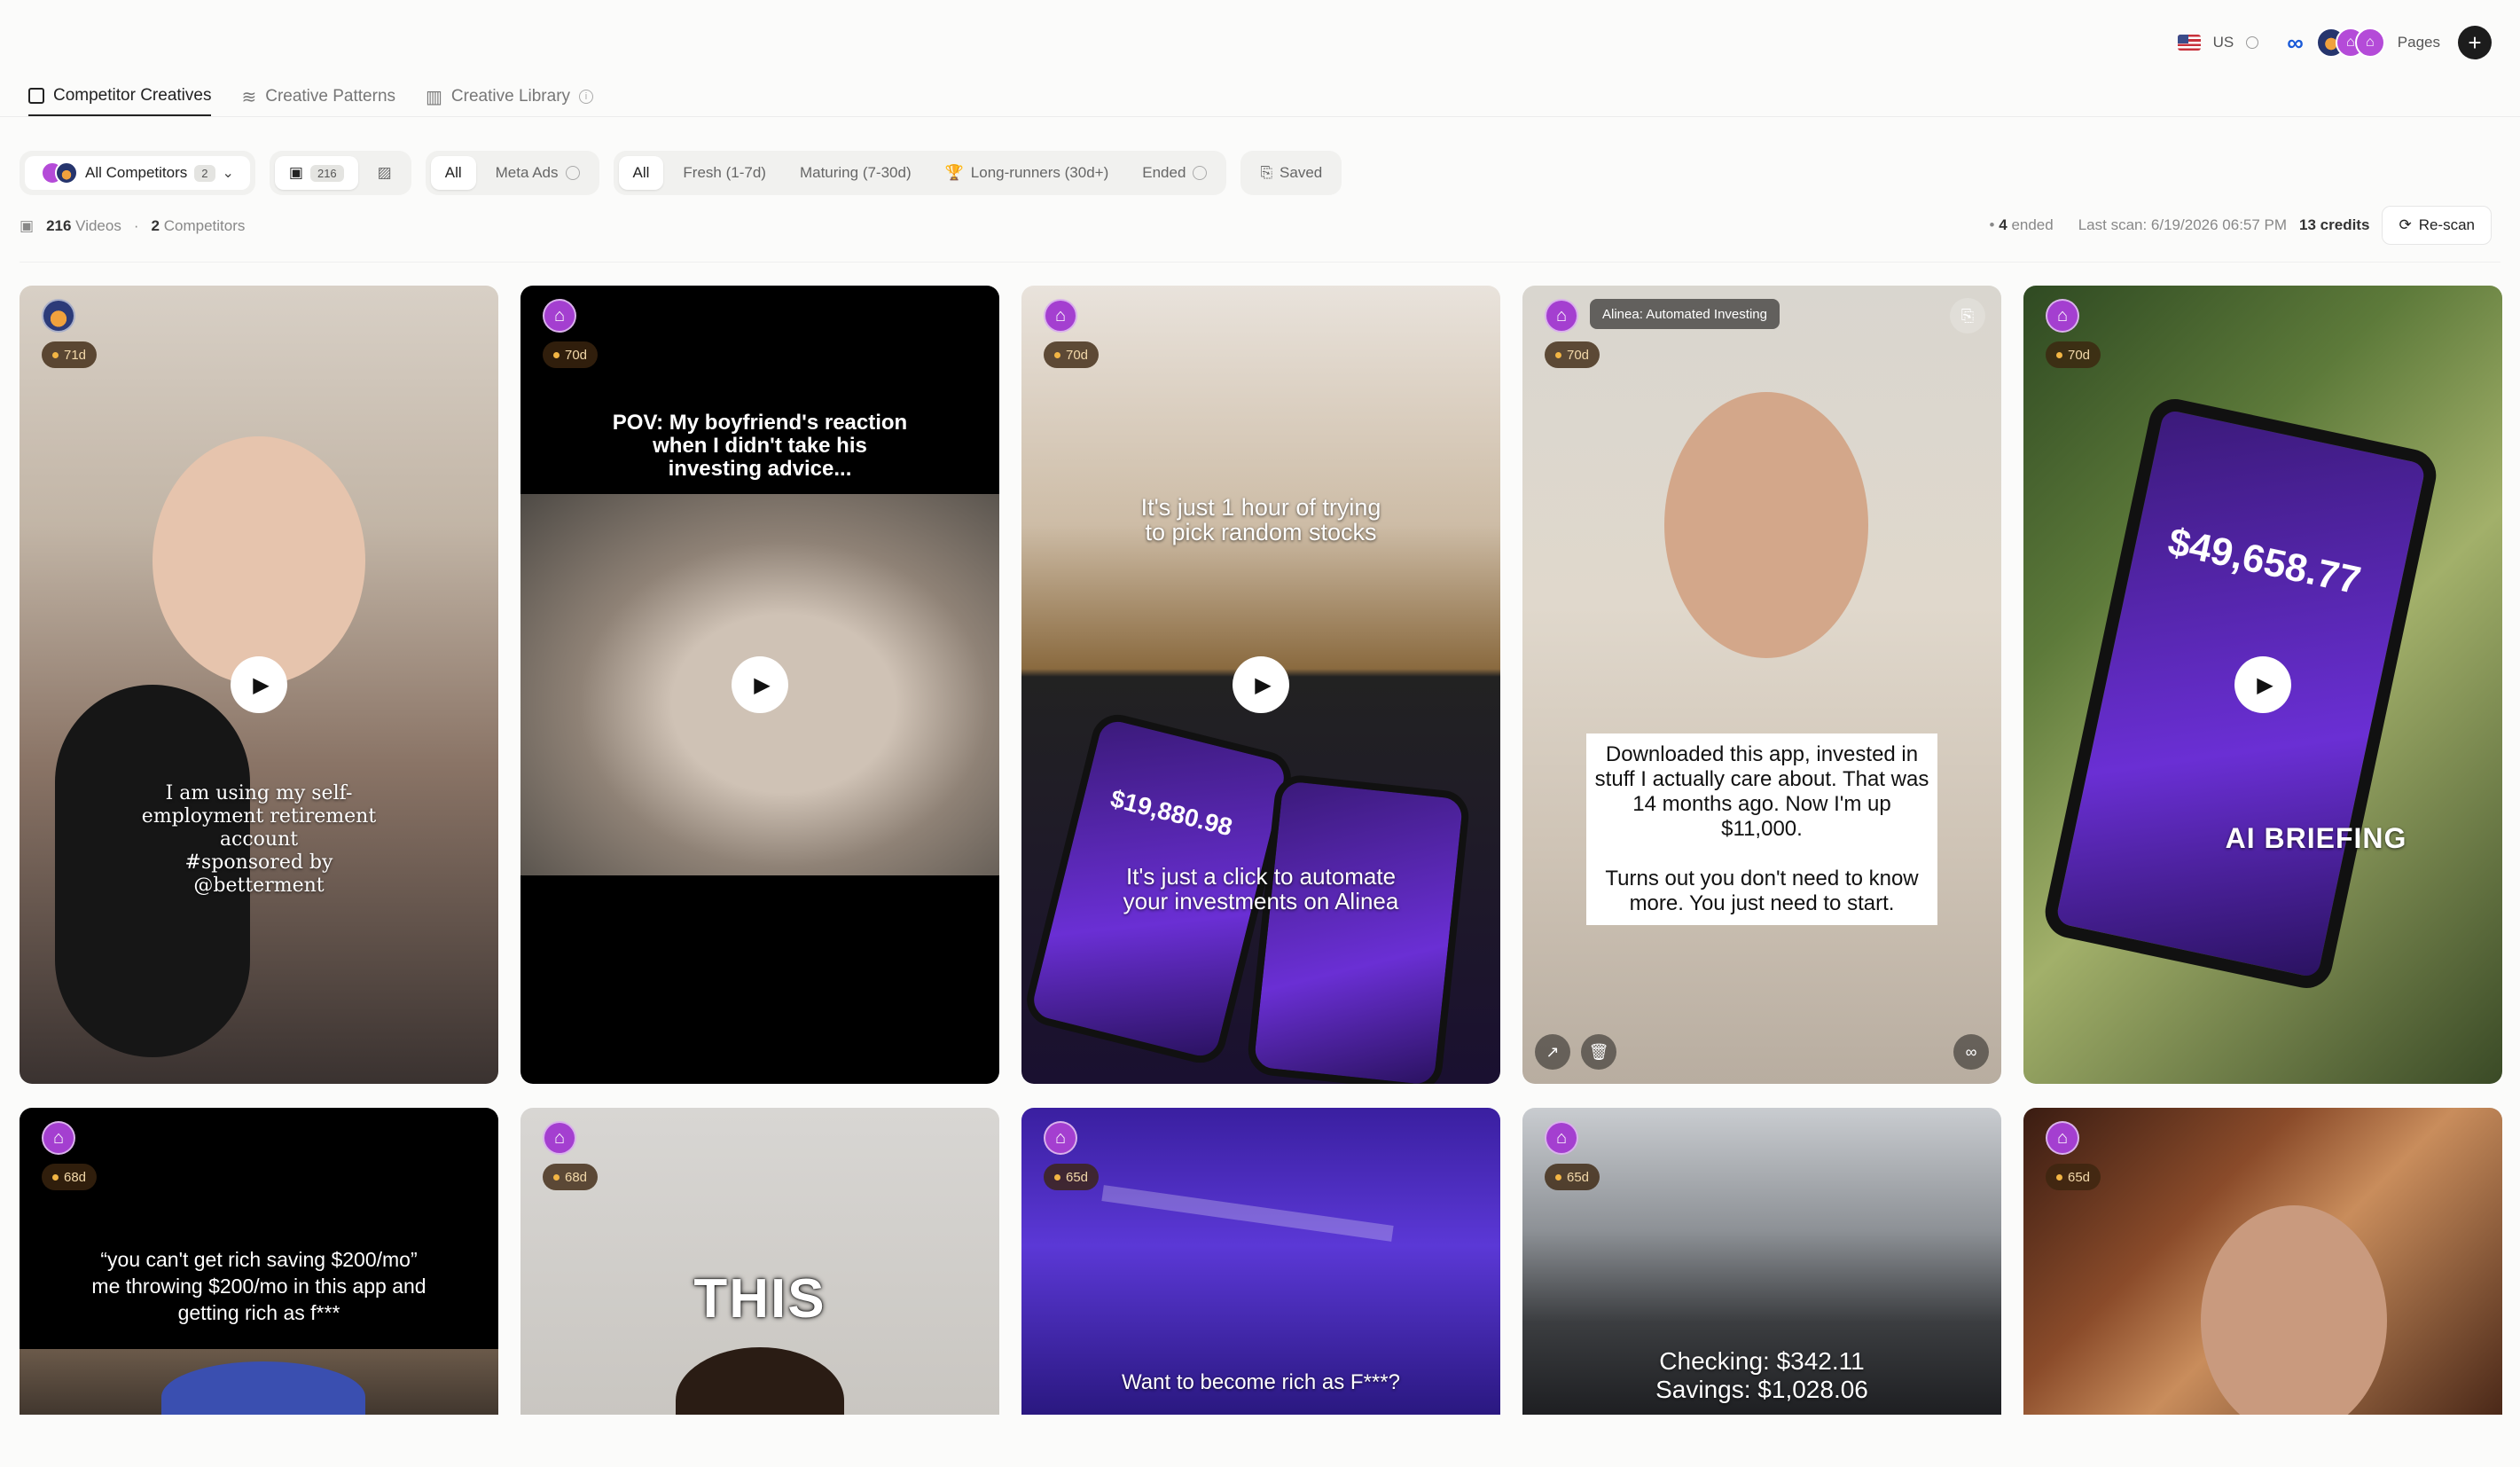 This screenshot has width=2520, height=1467. I want to click on ended-label: ended, so click(2033, 224).